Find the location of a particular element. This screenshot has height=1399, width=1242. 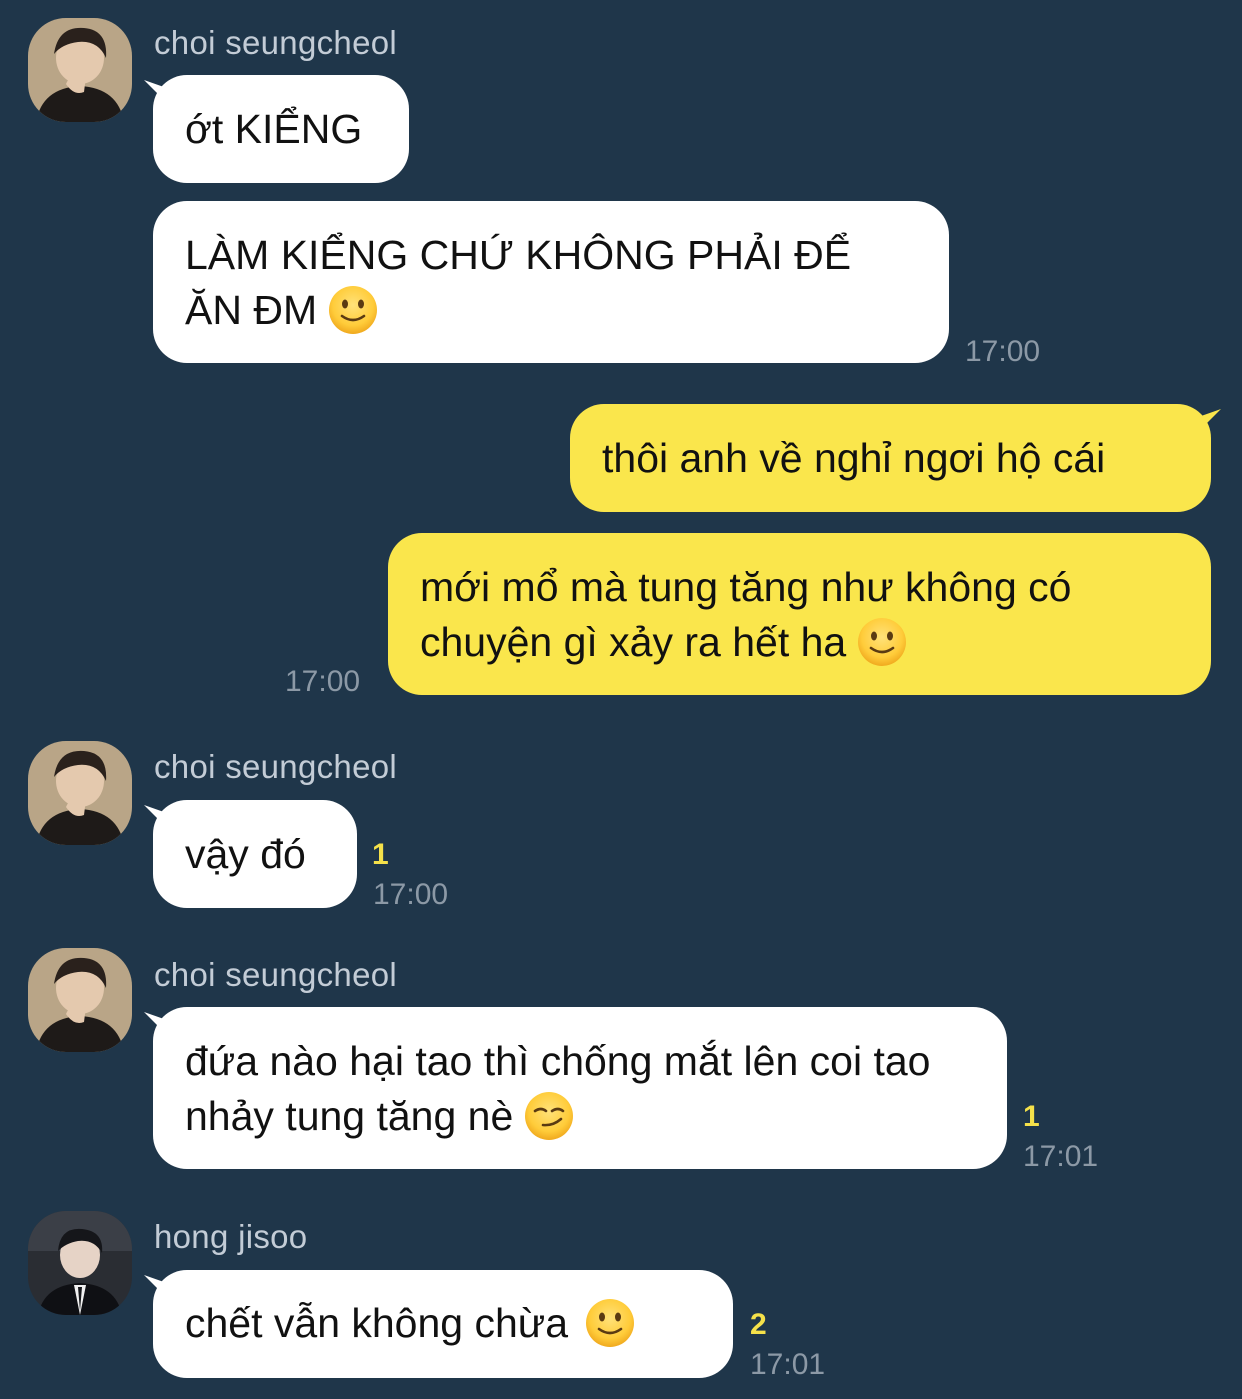

message-bubble: LÀM KIỂNG CHỨ KHÔNG PHẢI ĐỂ ĂN ĐM is located at coordinates (551, 282).